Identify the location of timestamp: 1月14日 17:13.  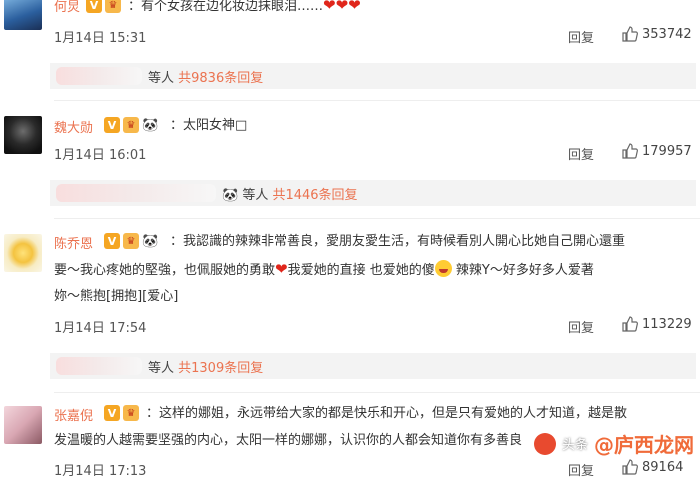
(100, 471).